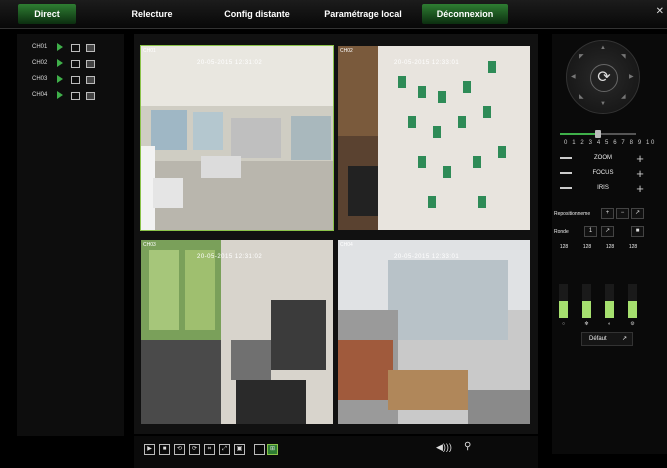 Image resolution: width=667 pixels, height=468 pixels. I want to click on ptz-speed-slider, so click(598, 134).